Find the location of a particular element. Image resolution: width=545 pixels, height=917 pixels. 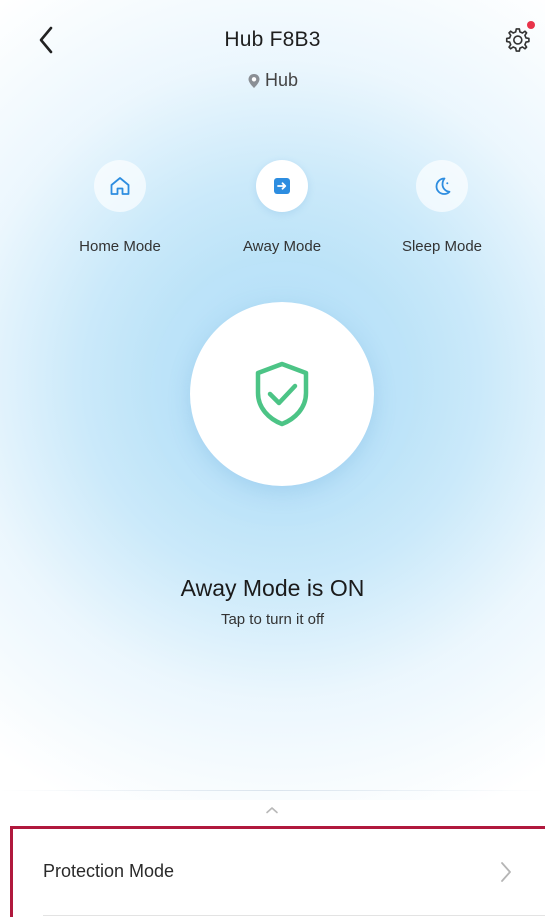

expand-panel-handle is located at coordinates (272, 810).